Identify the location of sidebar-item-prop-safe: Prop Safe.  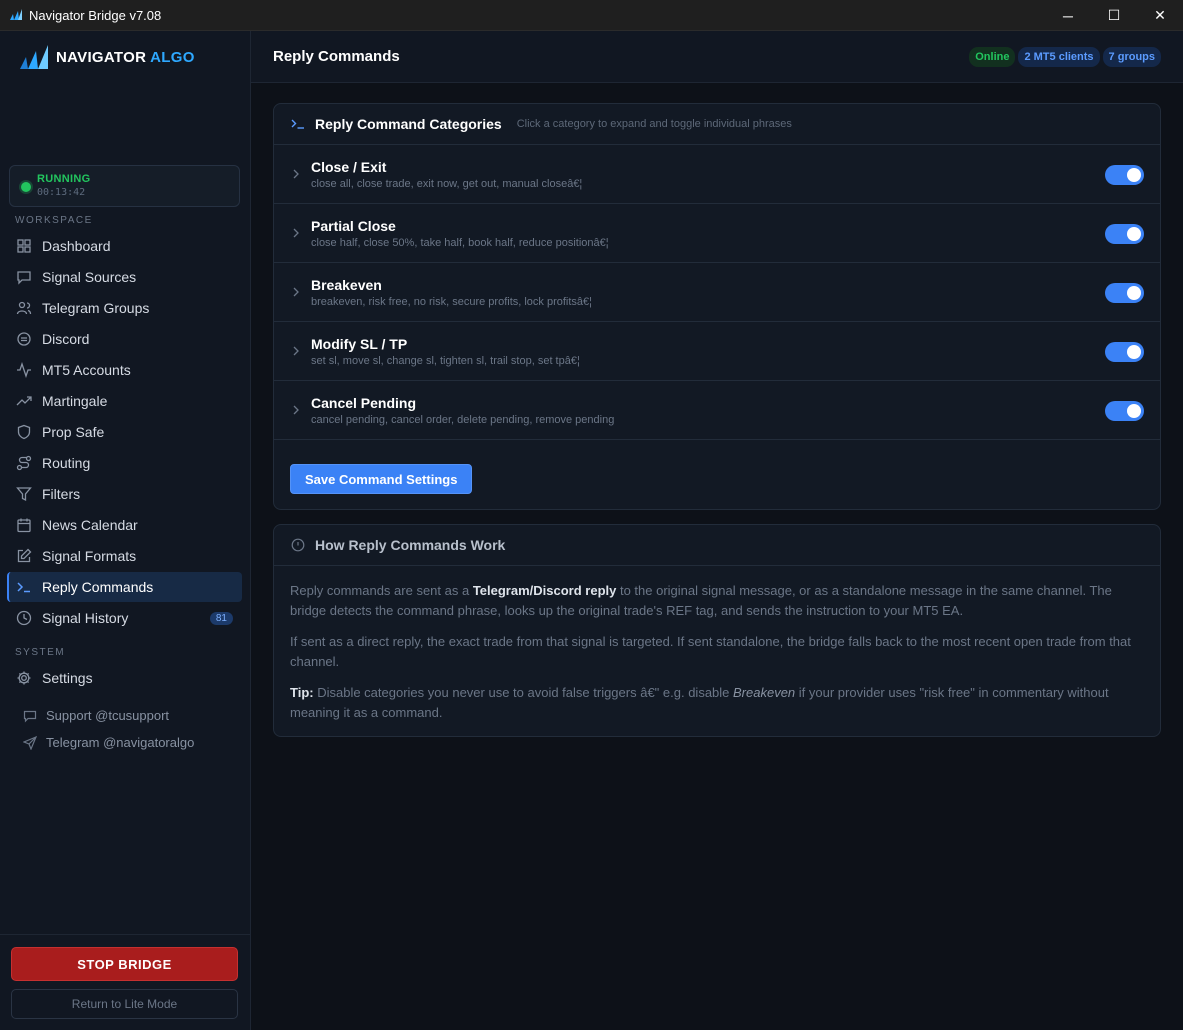
(124, 432).